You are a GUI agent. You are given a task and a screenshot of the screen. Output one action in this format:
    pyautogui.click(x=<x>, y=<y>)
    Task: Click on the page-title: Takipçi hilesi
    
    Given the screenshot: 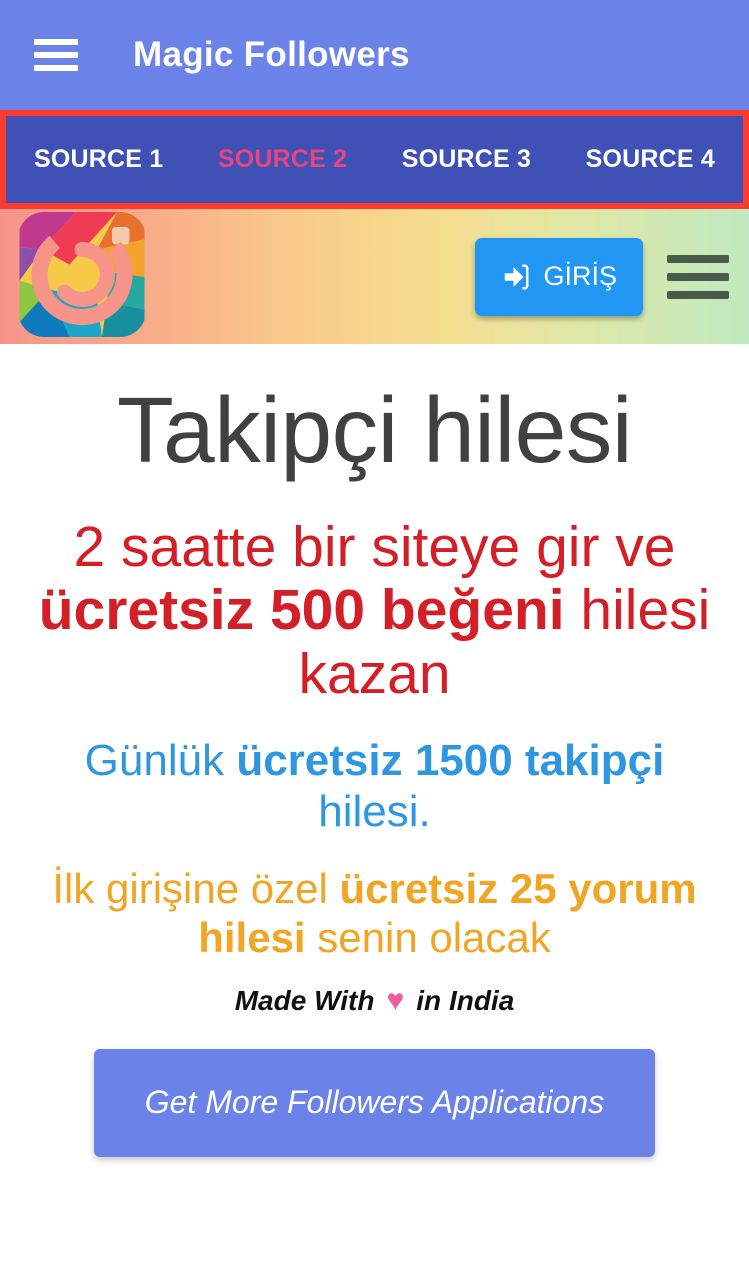 What is the action you would take?
    pyautogui.click(x=374, y=430)
    